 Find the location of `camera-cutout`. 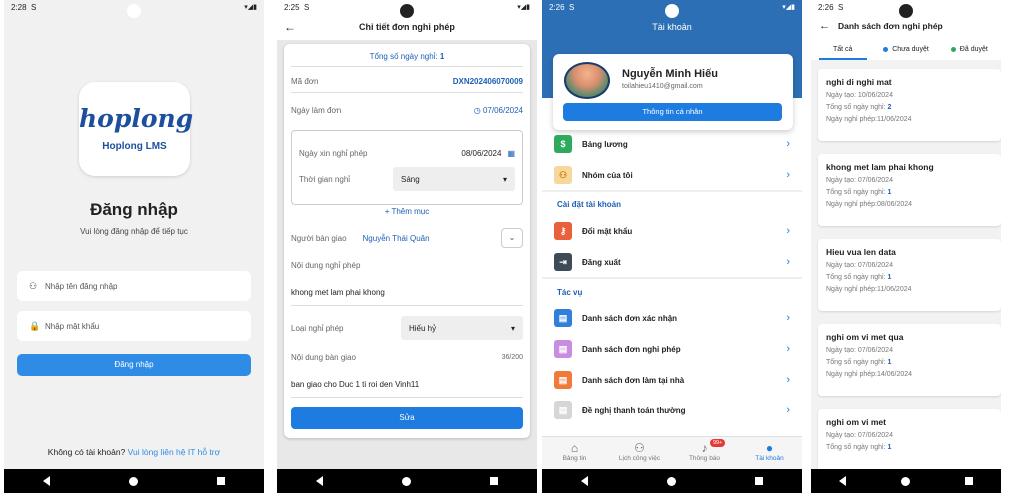

camera-cutout is located at coordinates (906, 11).